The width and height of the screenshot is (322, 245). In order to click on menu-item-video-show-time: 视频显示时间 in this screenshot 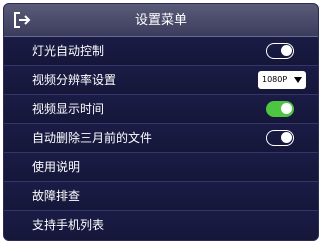, I will do `click(161, 109)`.